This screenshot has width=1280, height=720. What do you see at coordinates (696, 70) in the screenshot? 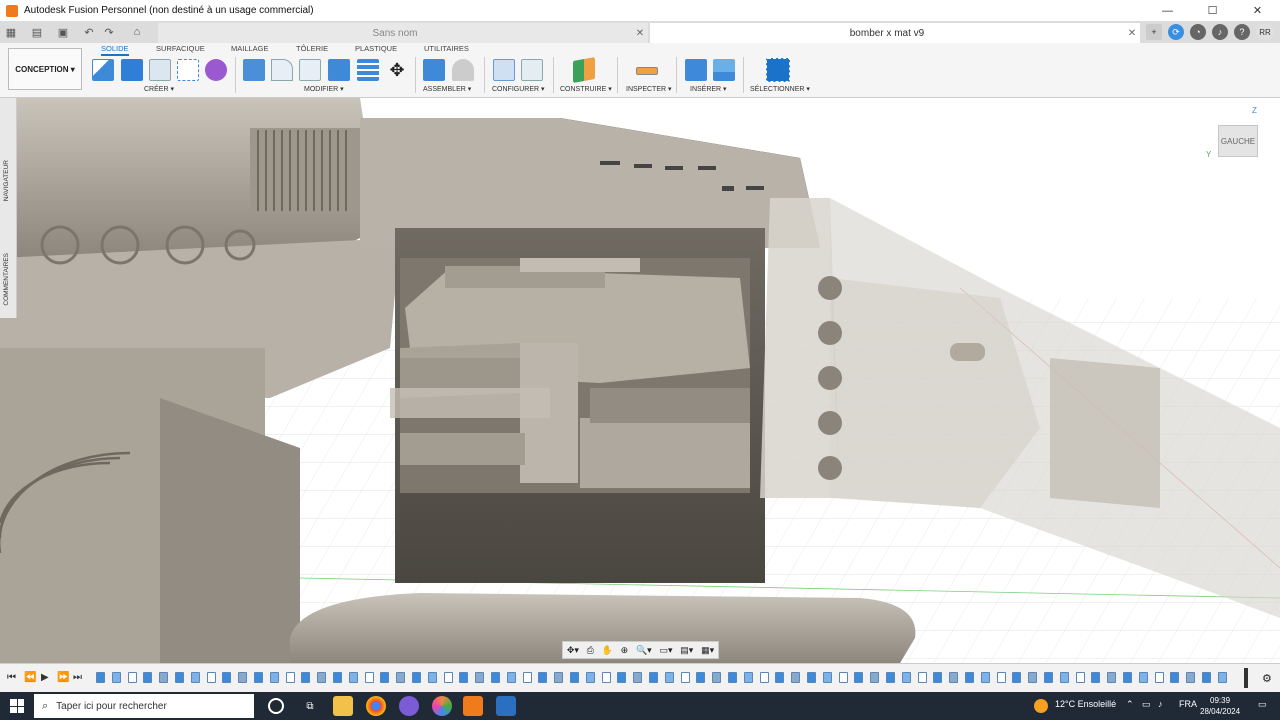
I see `insert-derive-icon` at bounding box center [696, 70].